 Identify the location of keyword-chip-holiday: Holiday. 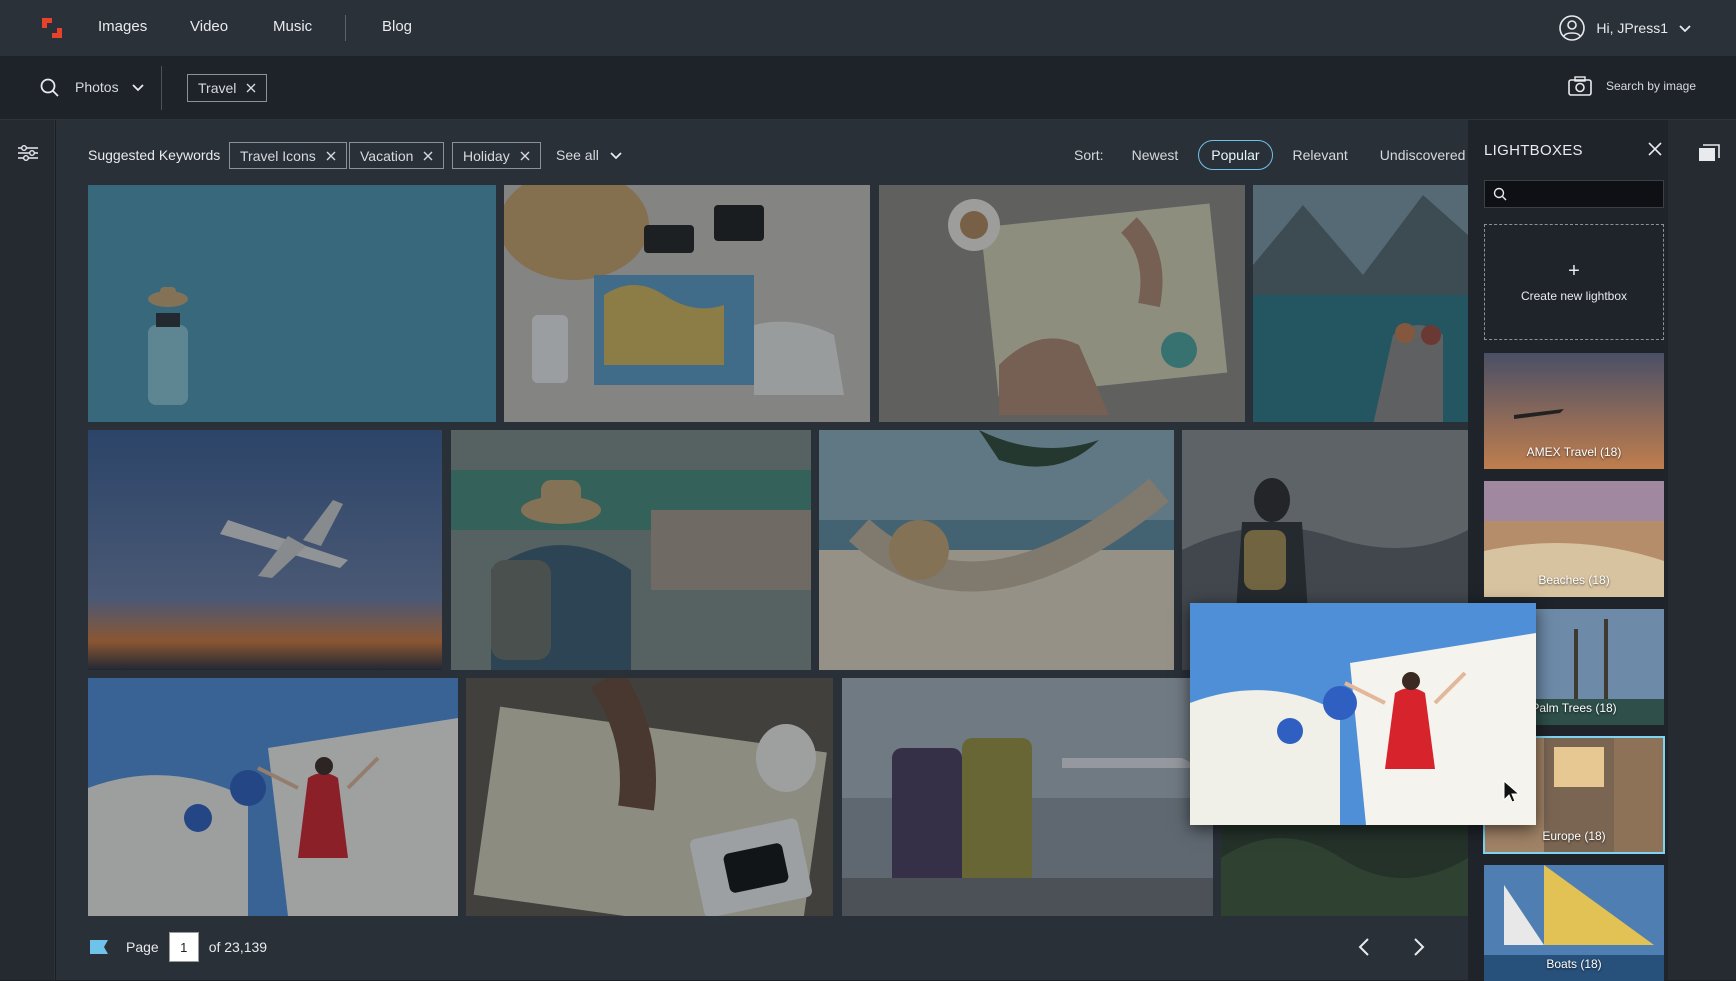
(496, 155).